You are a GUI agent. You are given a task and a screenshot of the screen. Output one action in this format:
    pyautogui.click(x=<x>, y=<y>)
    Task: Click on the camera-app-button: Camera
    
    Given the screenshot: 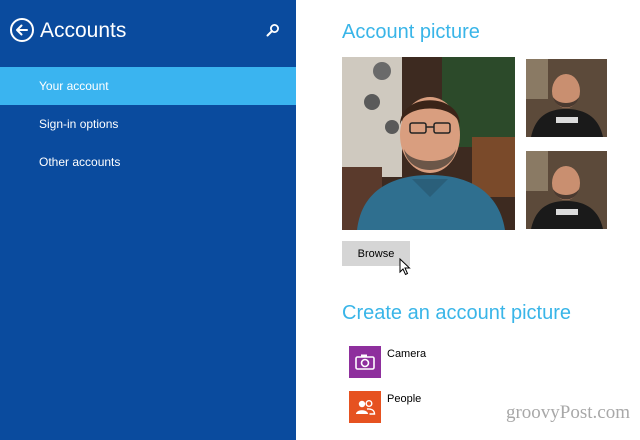 What is the action you would take?
    pyautogui.click(x=449, y=362)
    